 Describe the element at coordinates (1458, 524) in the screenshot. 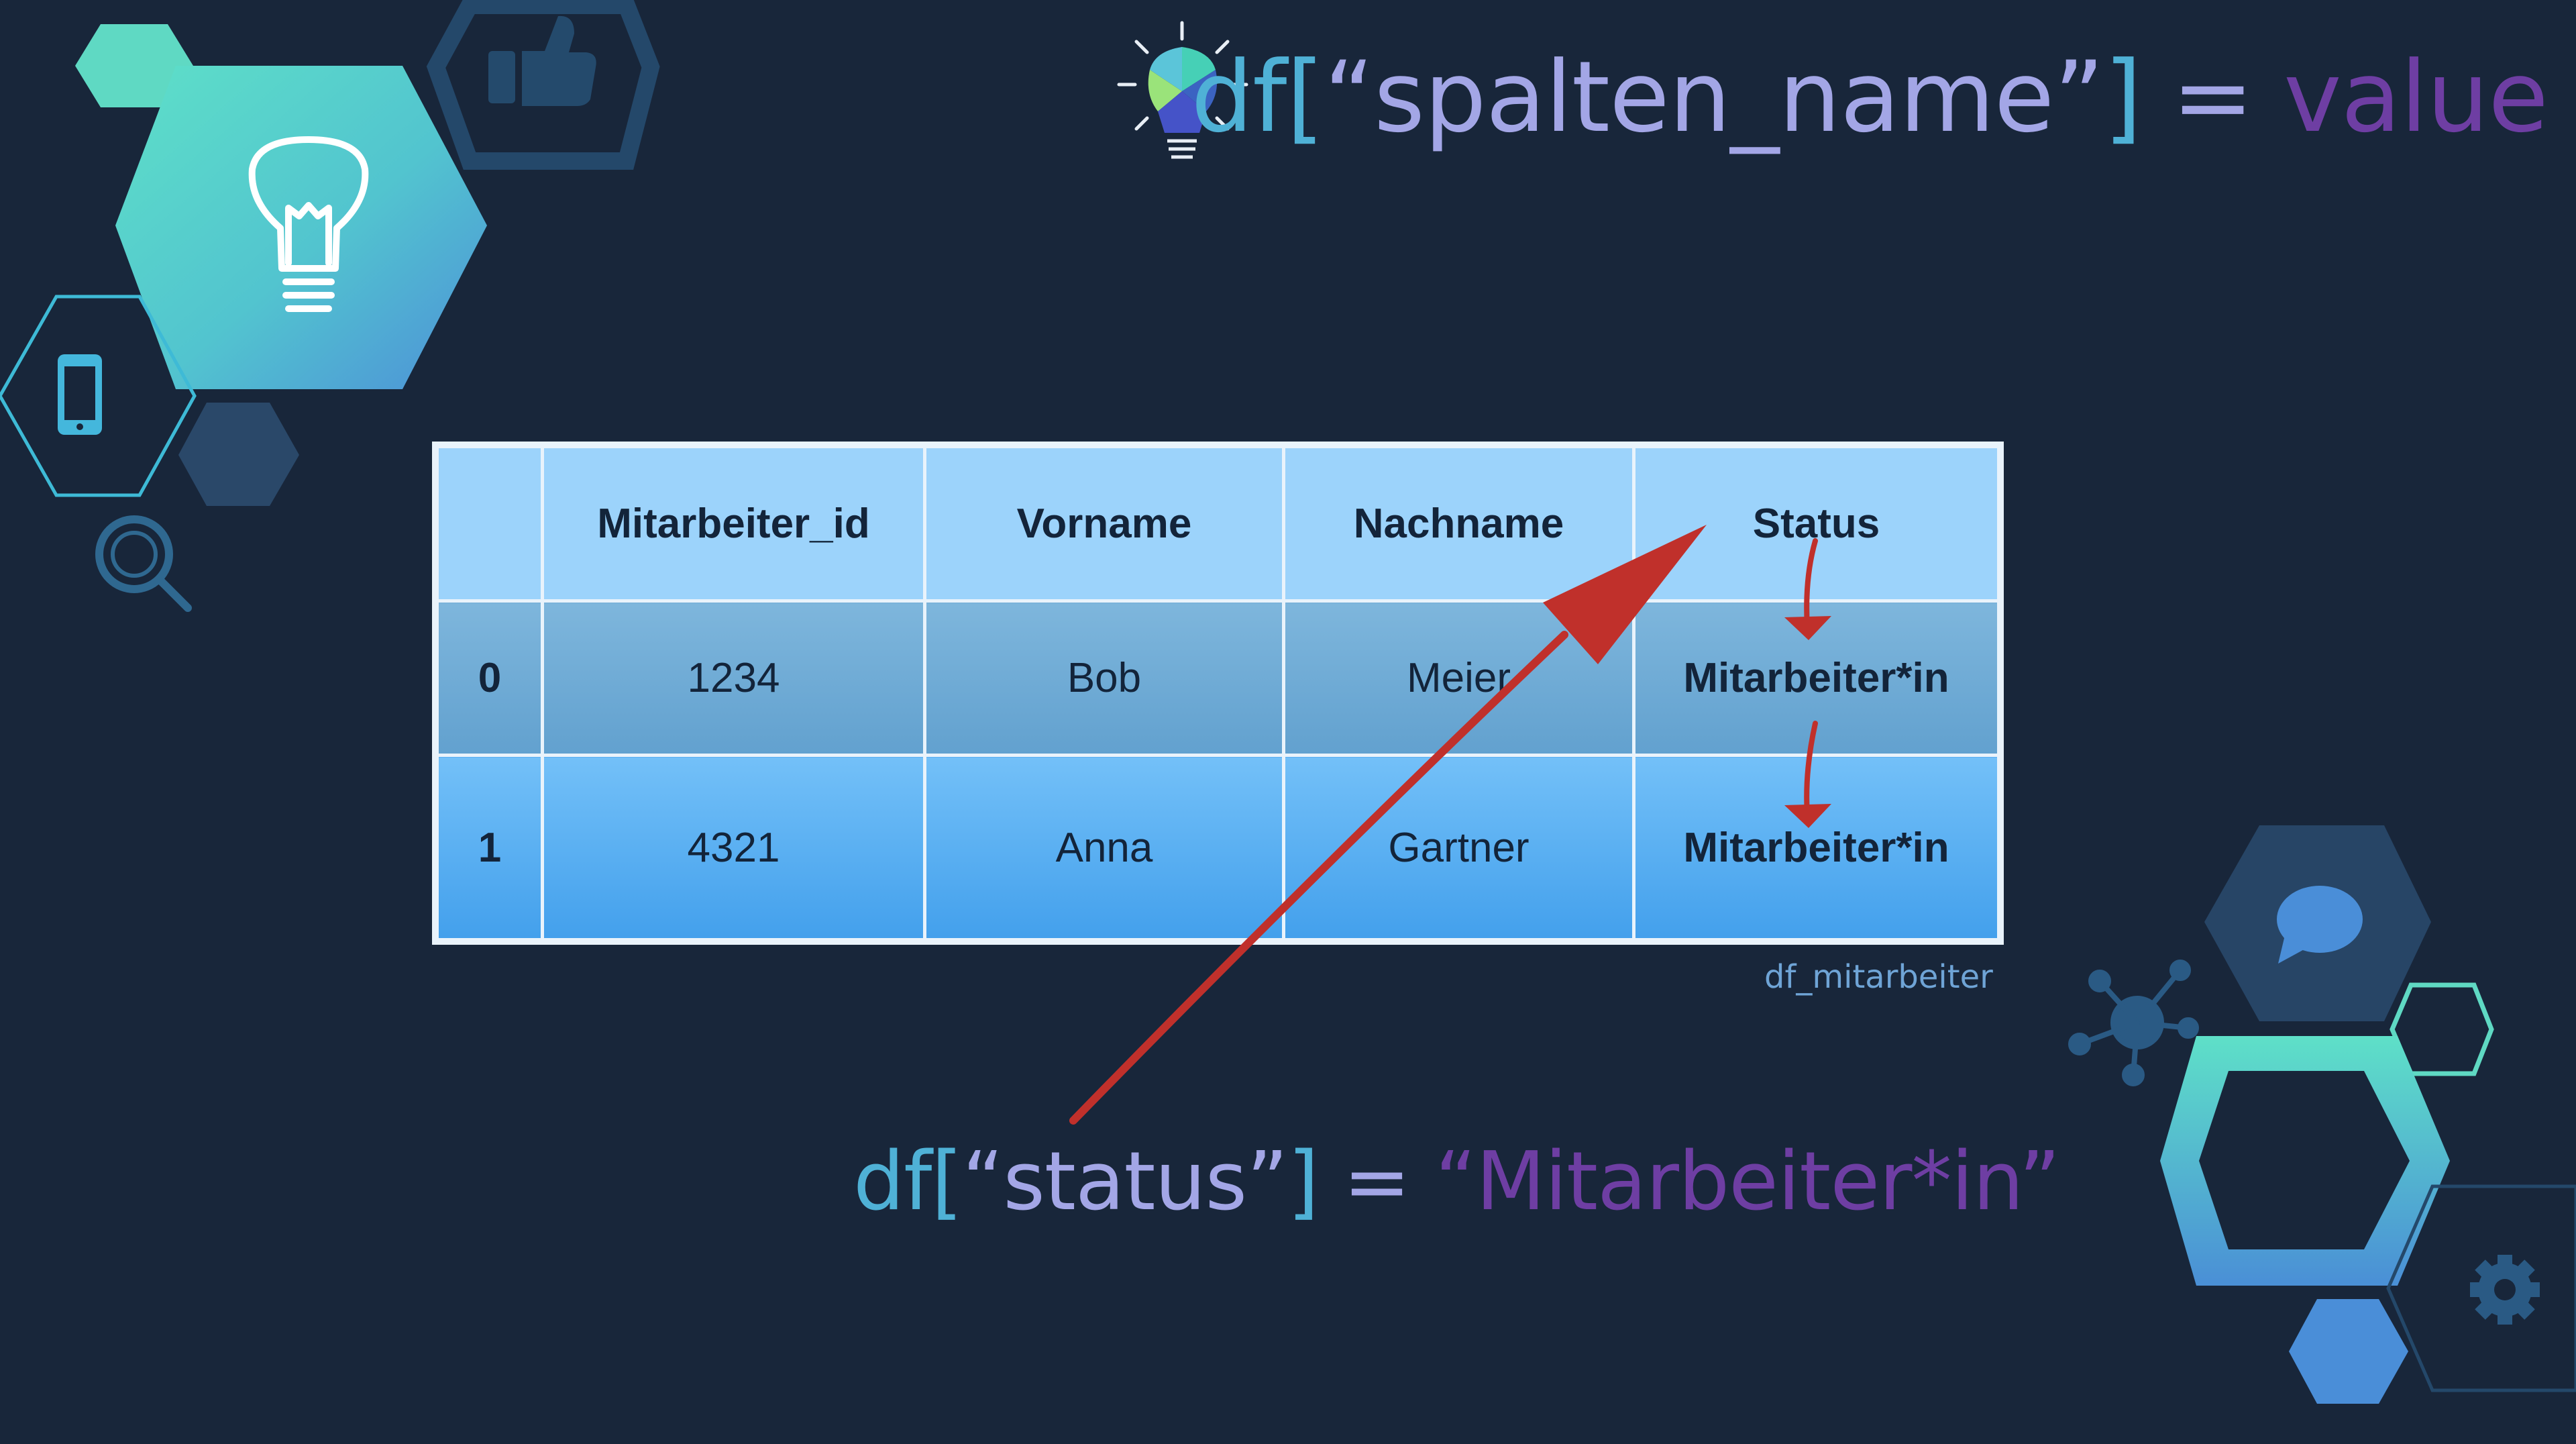

I see `header-nachname: Nachname` at that location.